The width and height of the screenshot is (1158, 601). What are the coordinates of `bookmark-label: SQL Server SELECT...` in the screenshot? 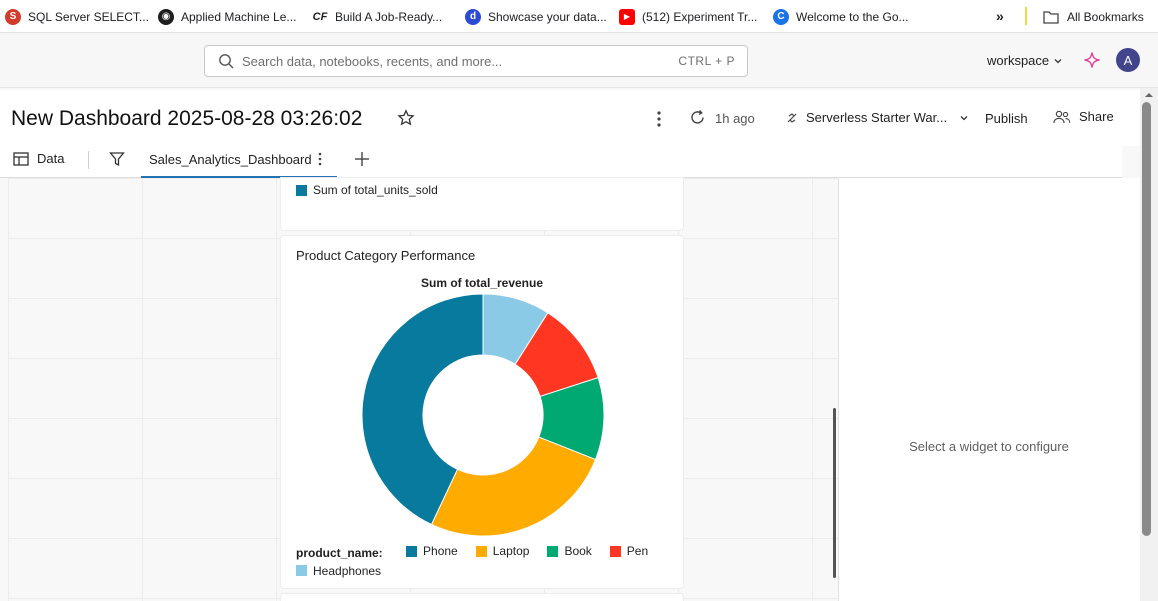 It's located at (88, 16).